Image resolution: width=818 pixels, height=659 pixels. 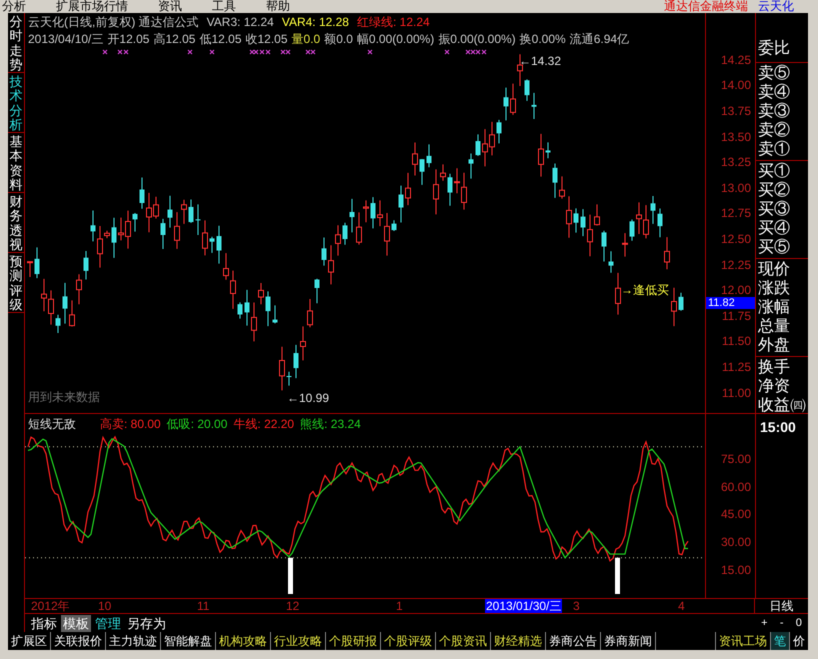 What do you see at coordinates (353, 641) in the screenshot?
I see `bottom-tab: 个股研报` at bounding box center [353, 641].